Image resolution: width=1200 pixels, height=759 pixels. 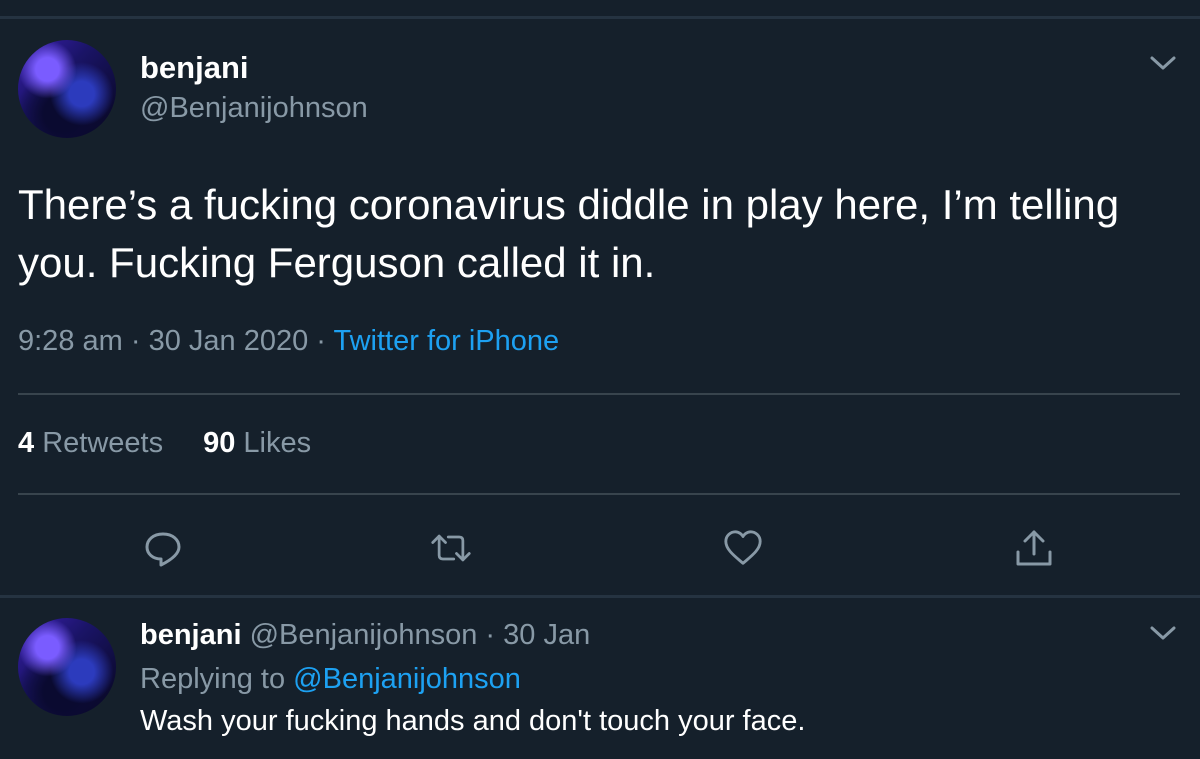 I want to click on retweets-count: 4, so click(x=26, y=443).